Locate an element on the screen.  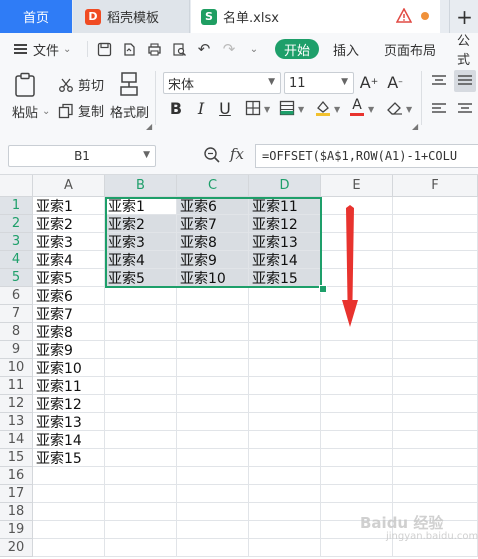
cell-d5: 亚索15 is located at coordinates (285, 278).